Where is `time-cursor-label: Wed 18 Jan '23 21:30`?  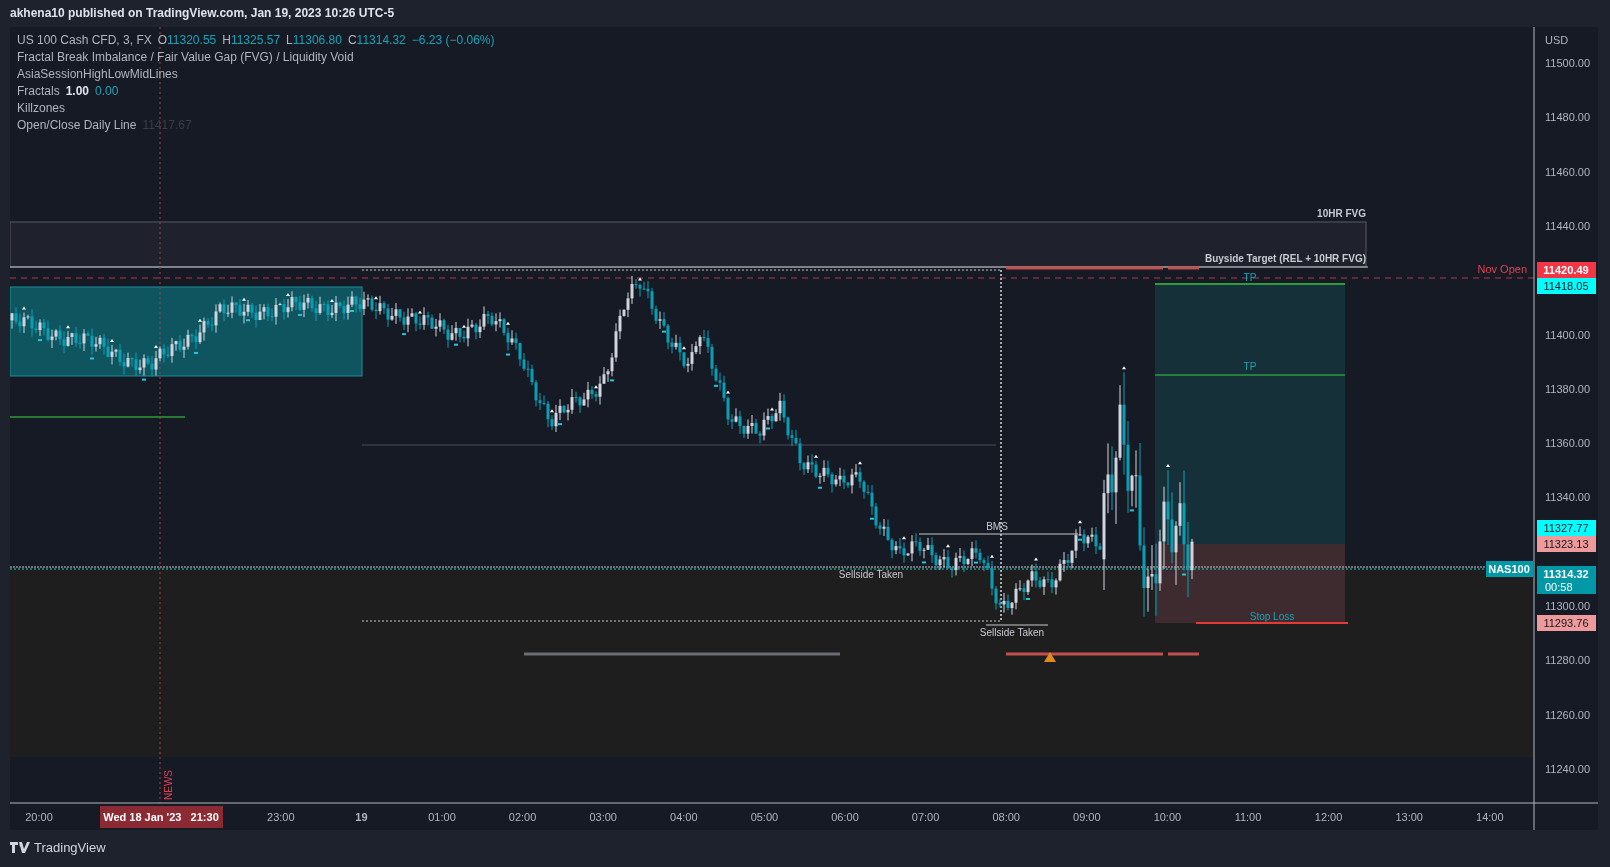 time-cursor-label: Wed 18 Jan '23 21:30 is located at coordinates (161, 817).